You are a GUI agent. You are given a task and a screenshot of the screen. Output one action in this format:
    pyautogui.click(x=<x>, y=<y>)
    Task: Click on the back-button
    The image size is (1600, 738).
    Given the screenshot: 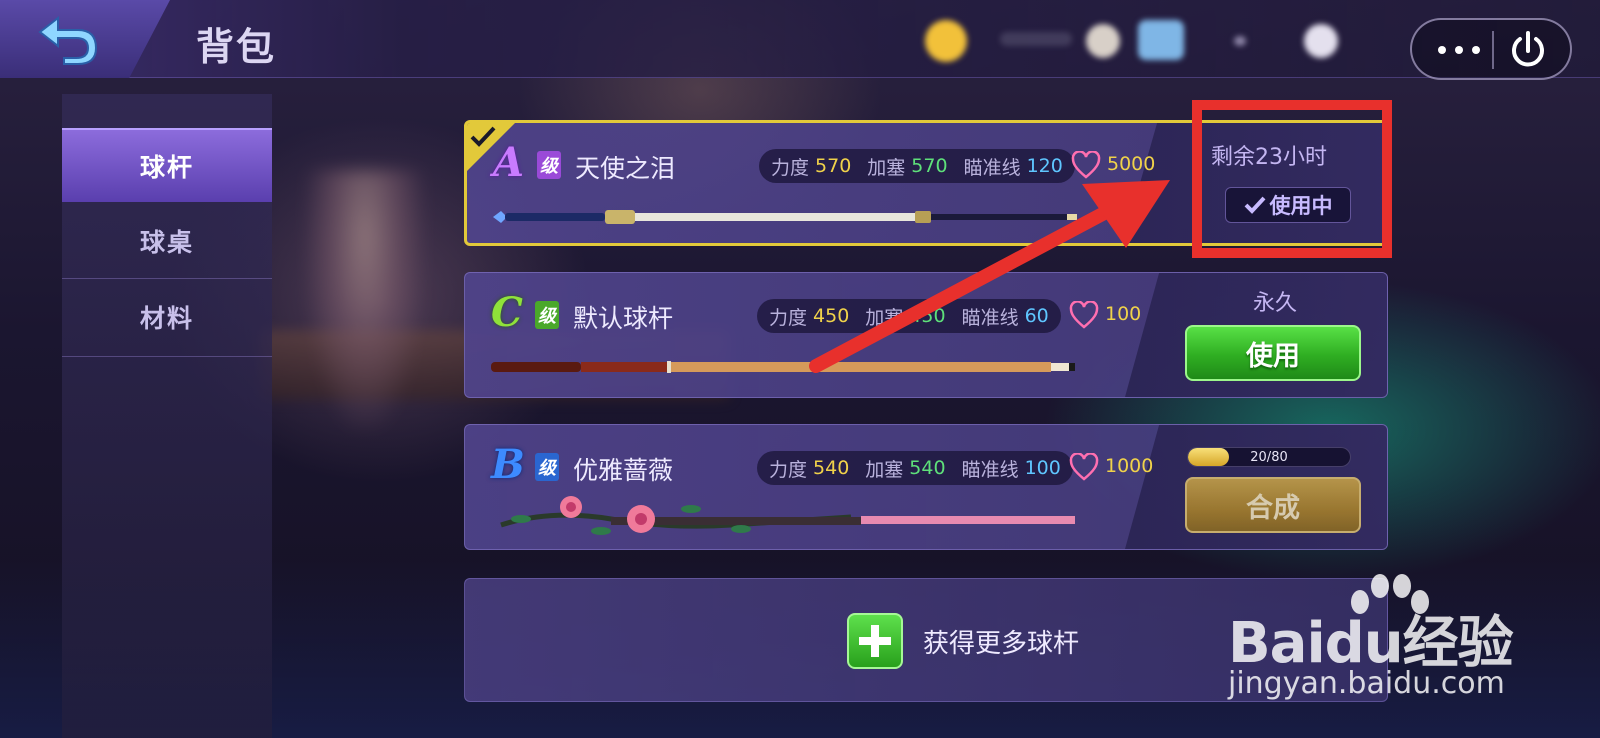 What is the action you would take?
    pyautogui.click(x=85, y=39)
    